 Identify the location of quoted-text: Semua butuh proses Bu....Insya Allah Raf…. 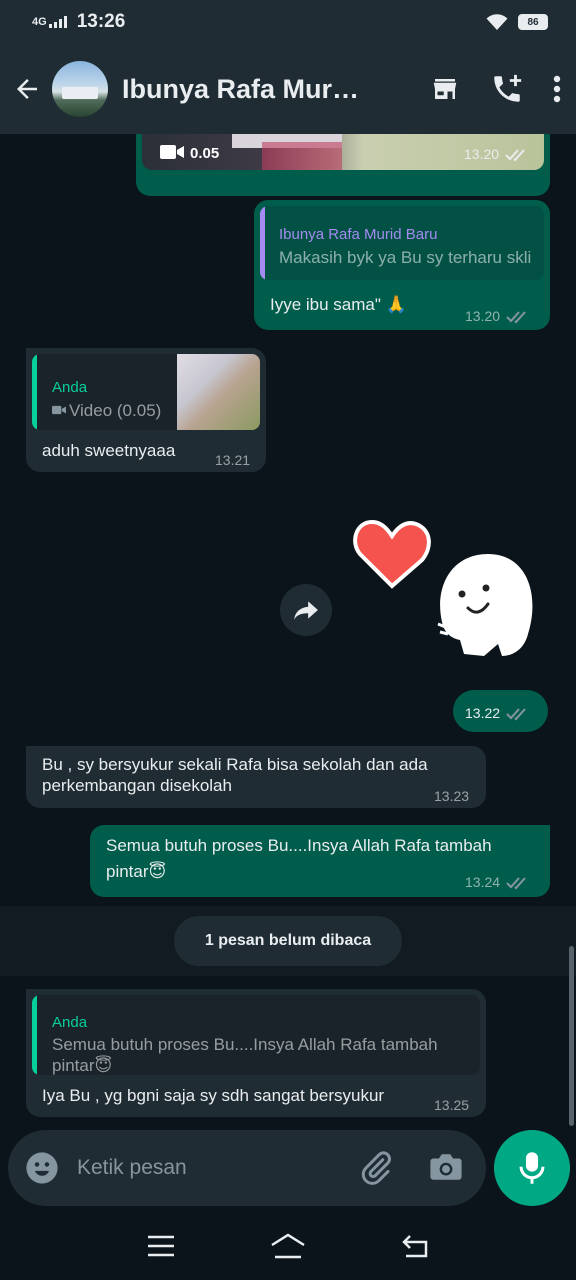
(245, 1055).